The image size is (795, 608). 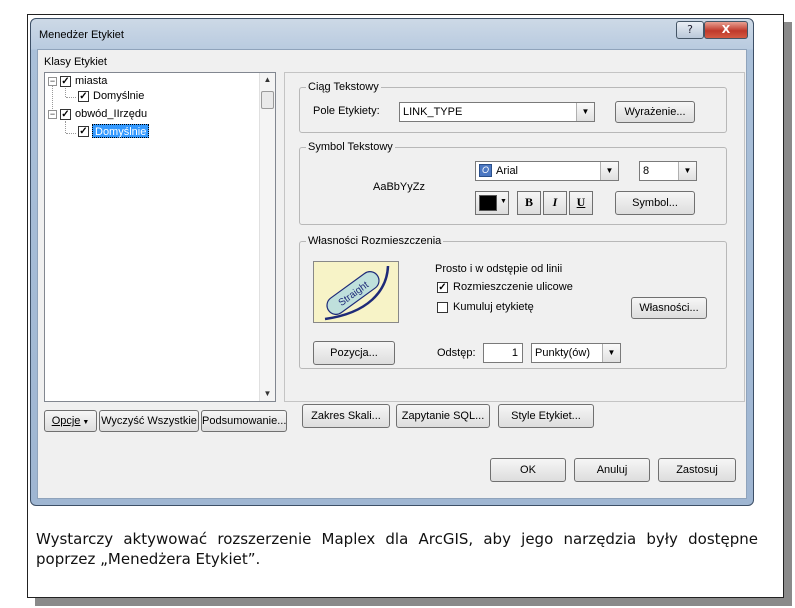 What do you see at coordinates (563, 353) in the screenshot?
I see `offset-units-value: Punkty(ów)` at bounding box center [563, 353].